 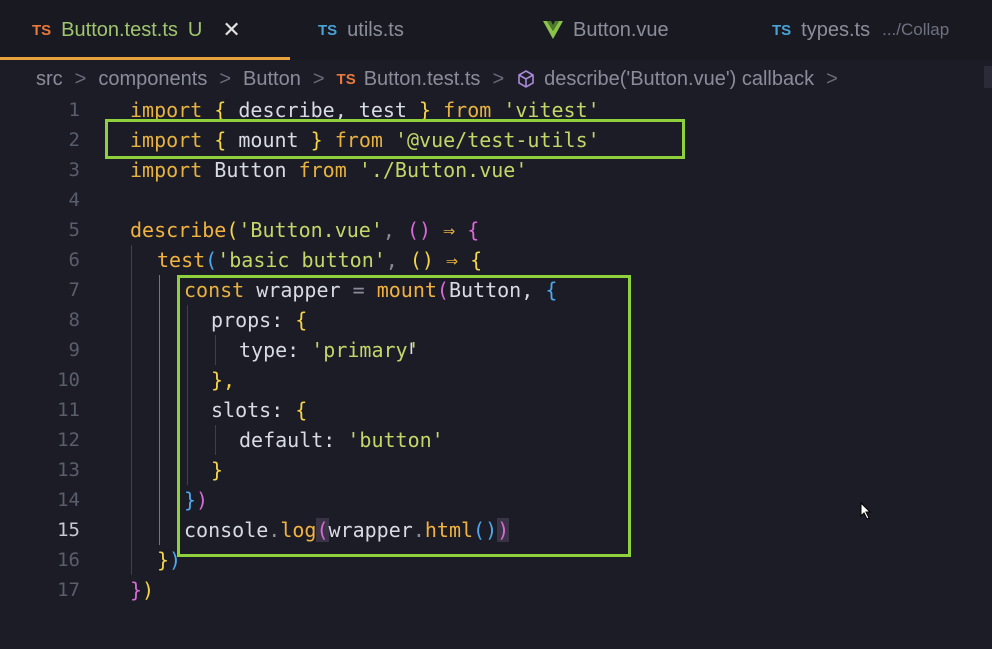 What do you see at coordinates (49, 79) in the screenshot?
I see `breadcrumb-item: src` at bounding box center [49, 79].